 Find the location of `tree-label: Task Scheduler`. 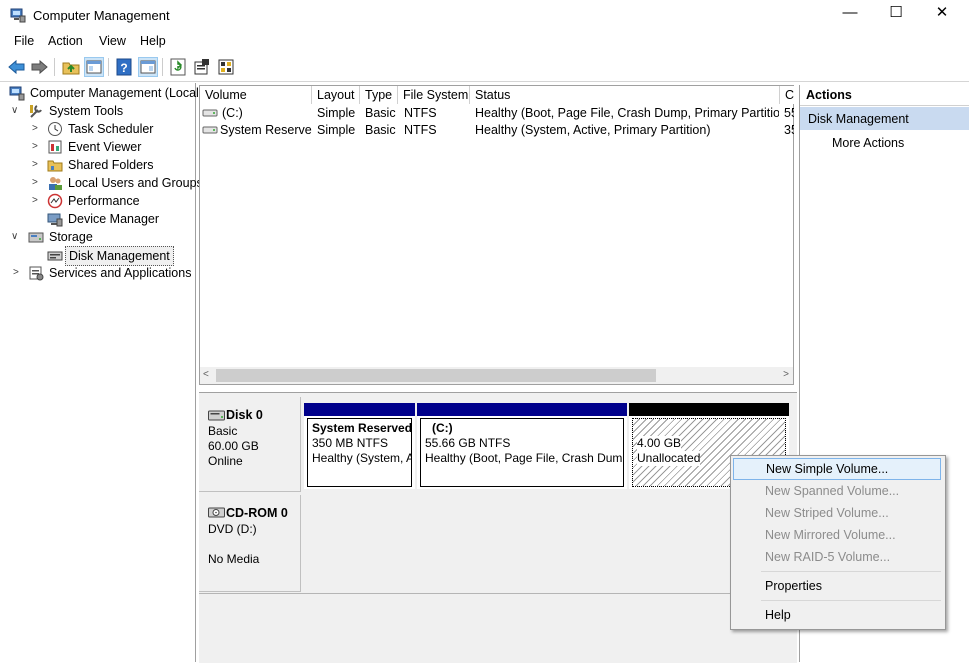

tree-label: Task Scheduler is located at coordinates (111, 129).